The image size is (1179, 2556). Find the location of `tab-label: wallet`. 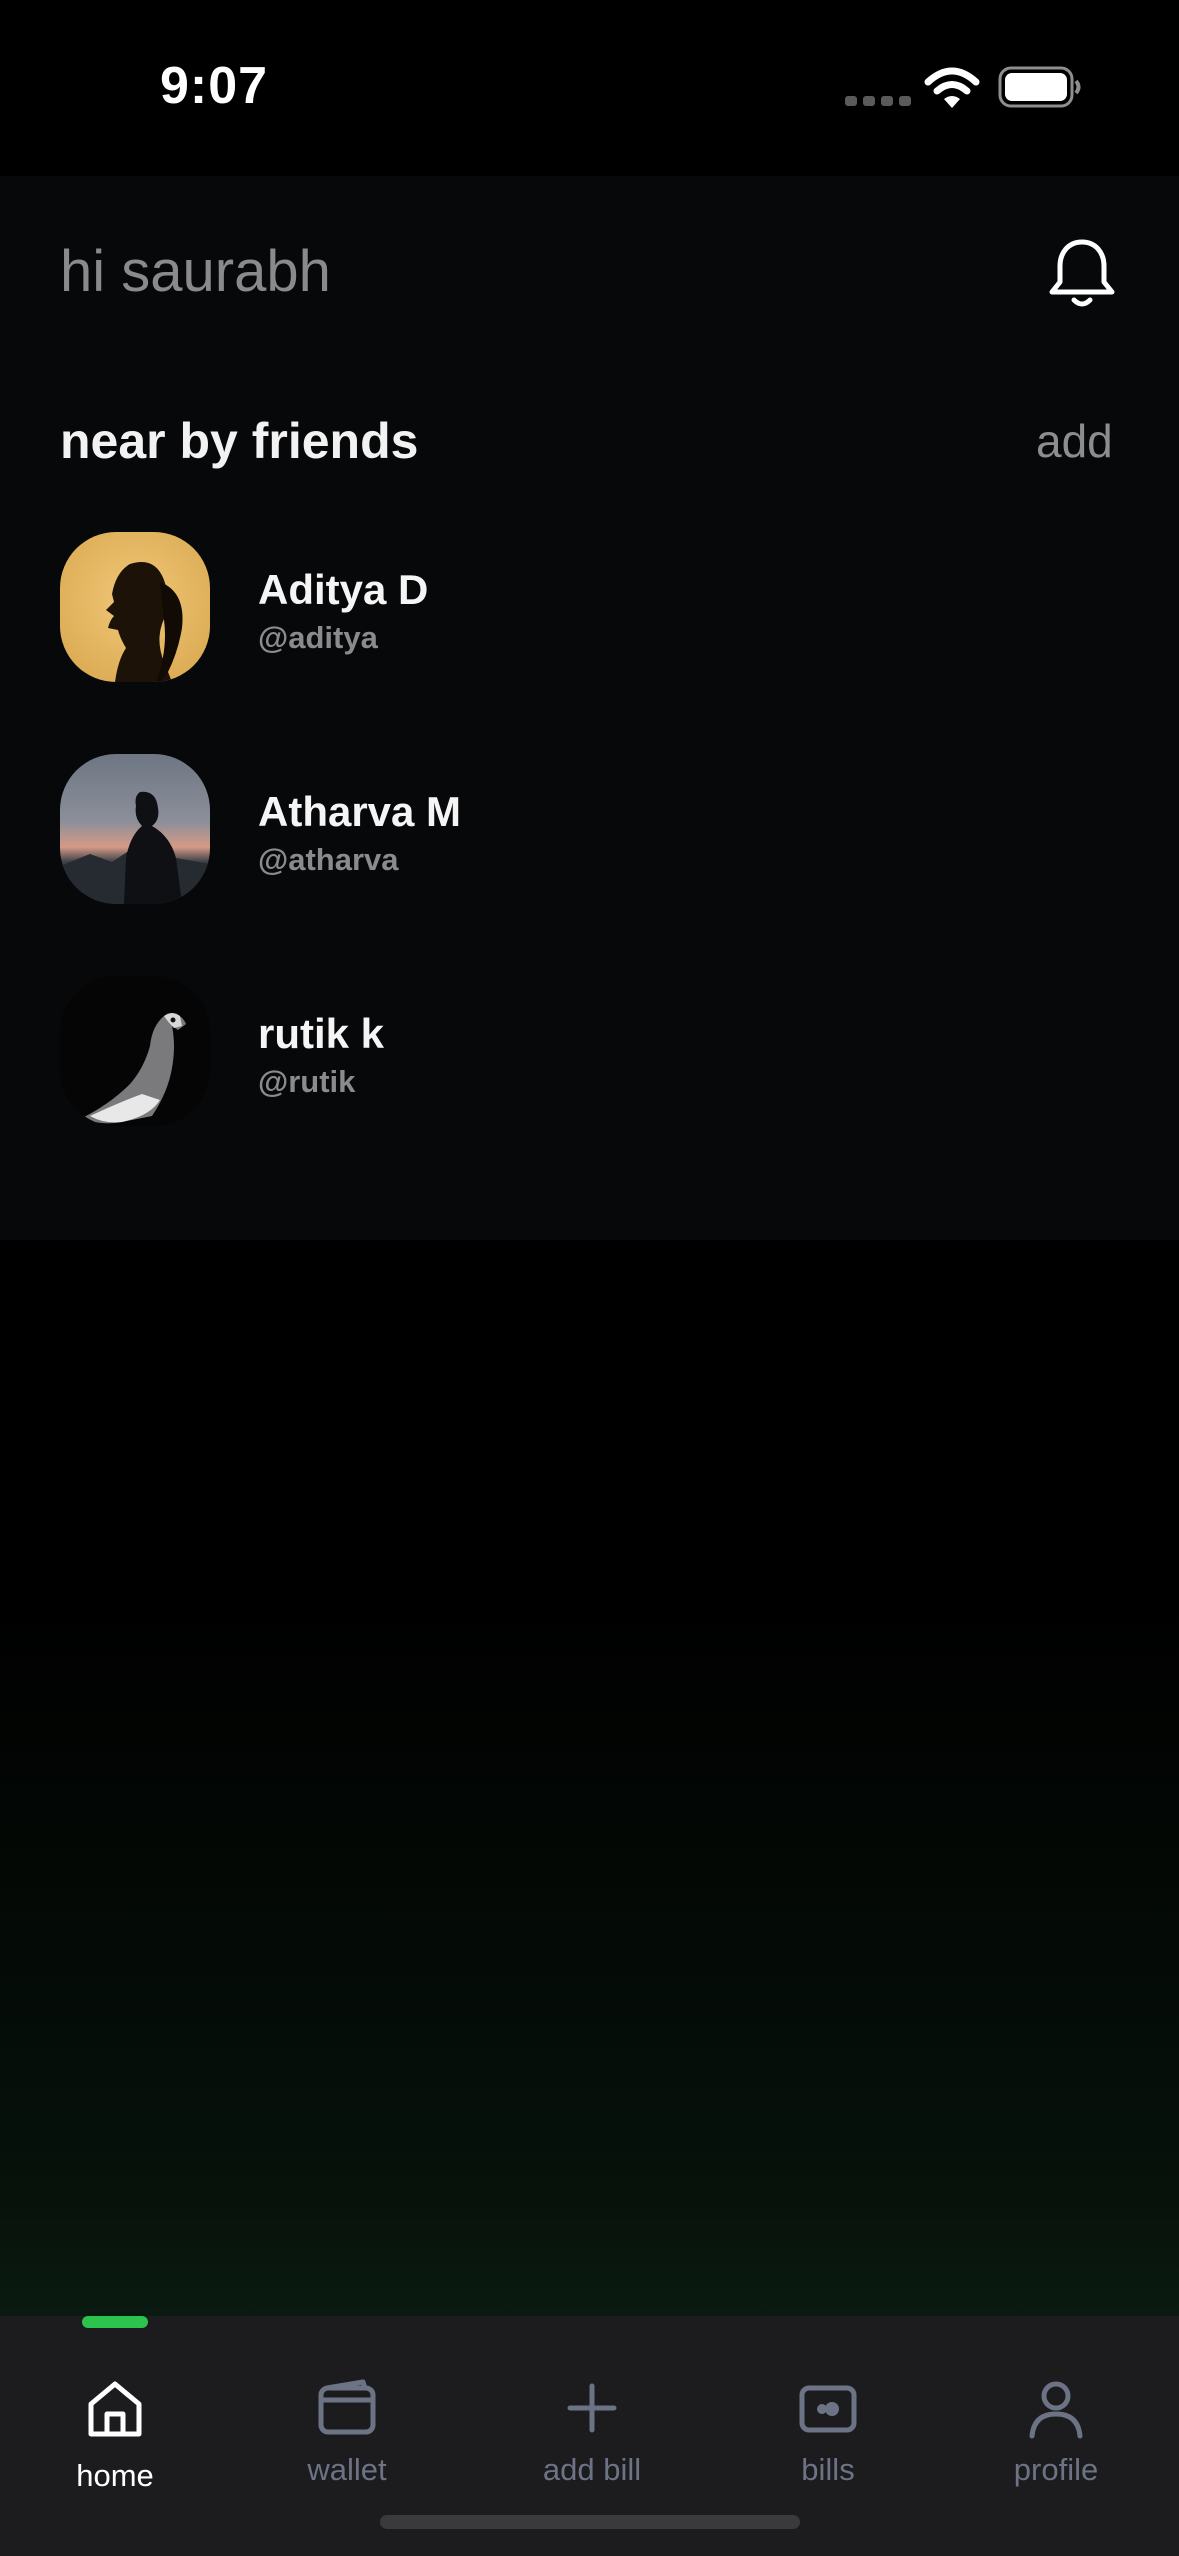

tab-label: wallet is located at coordinates (347, 2469).